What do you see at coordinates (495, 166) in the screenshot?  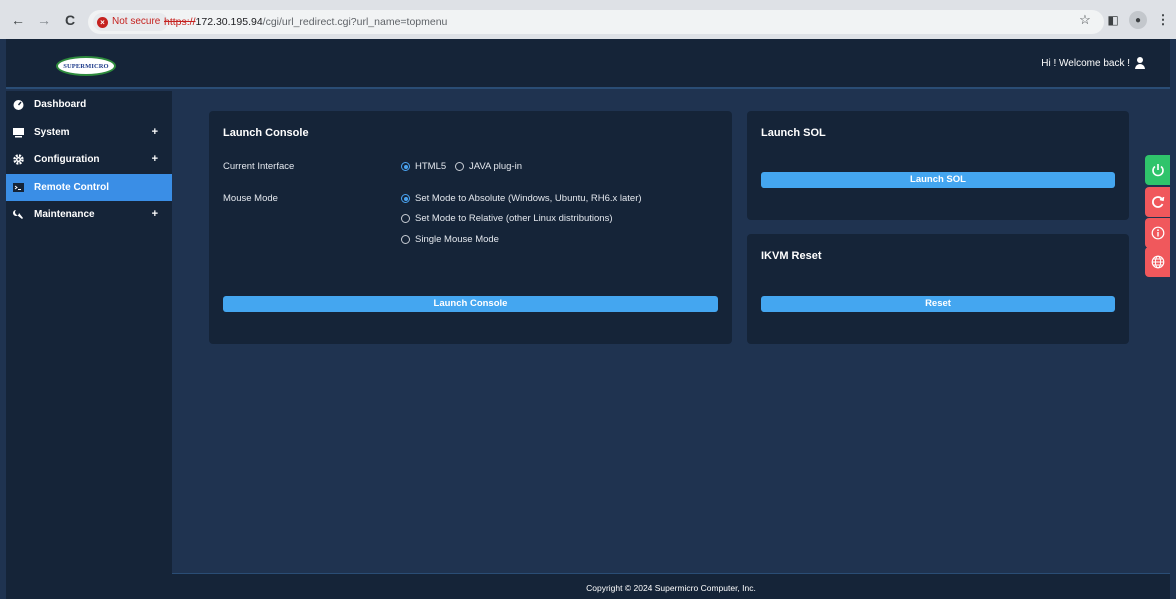 I see `radio-label: JAVA plug-in` at bounding box center [495, 166].